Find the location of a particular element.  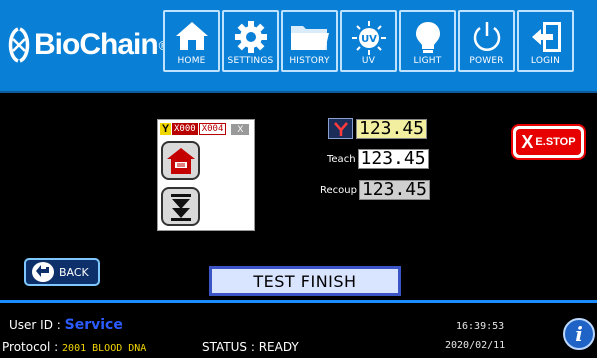

motor-tabs: Y X000 X004 X is located at coordinates (205, 129).